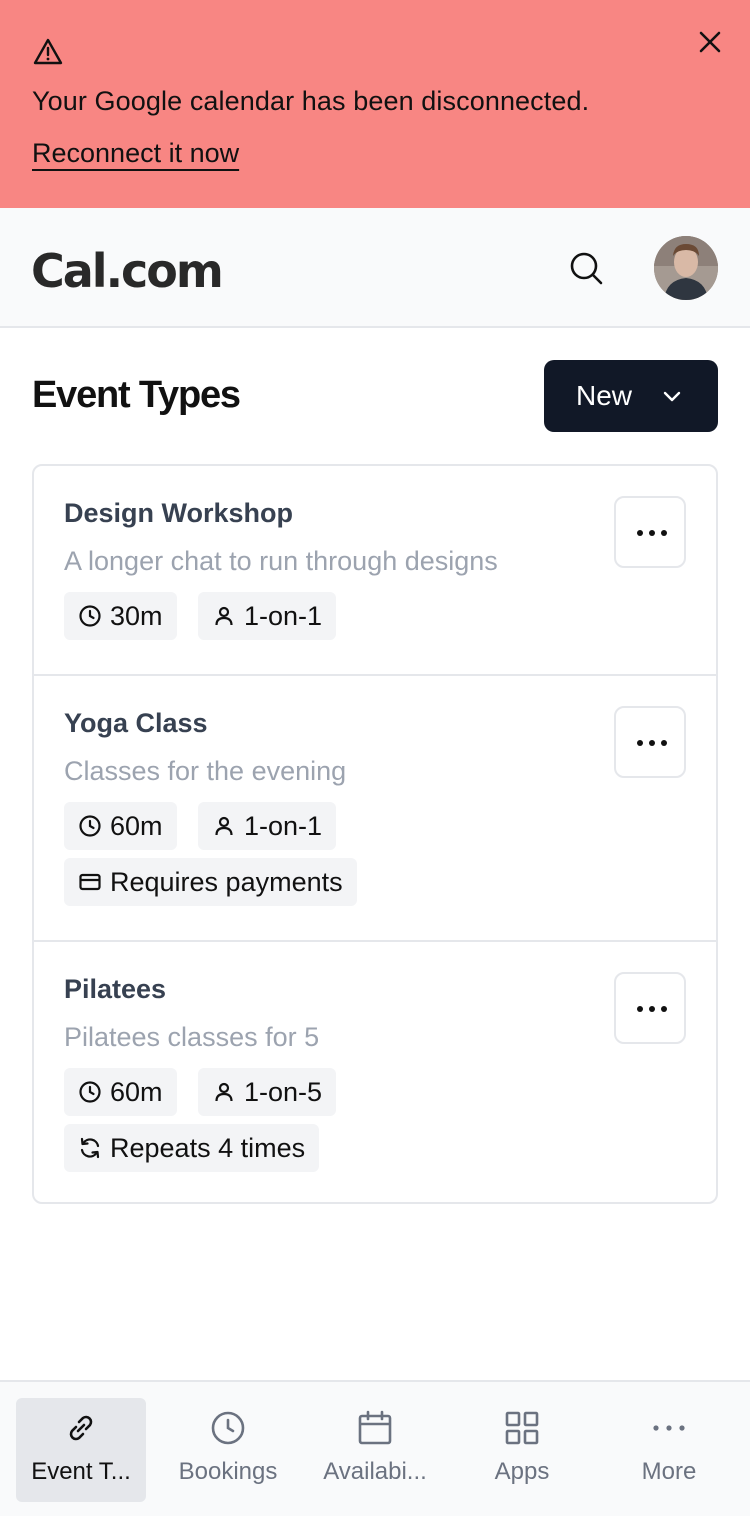  What do you see at coordinates (192, 1037) in the screenshot?
I see `event-description: Pilatees classes for 5` at bounding box center [192, 1037].